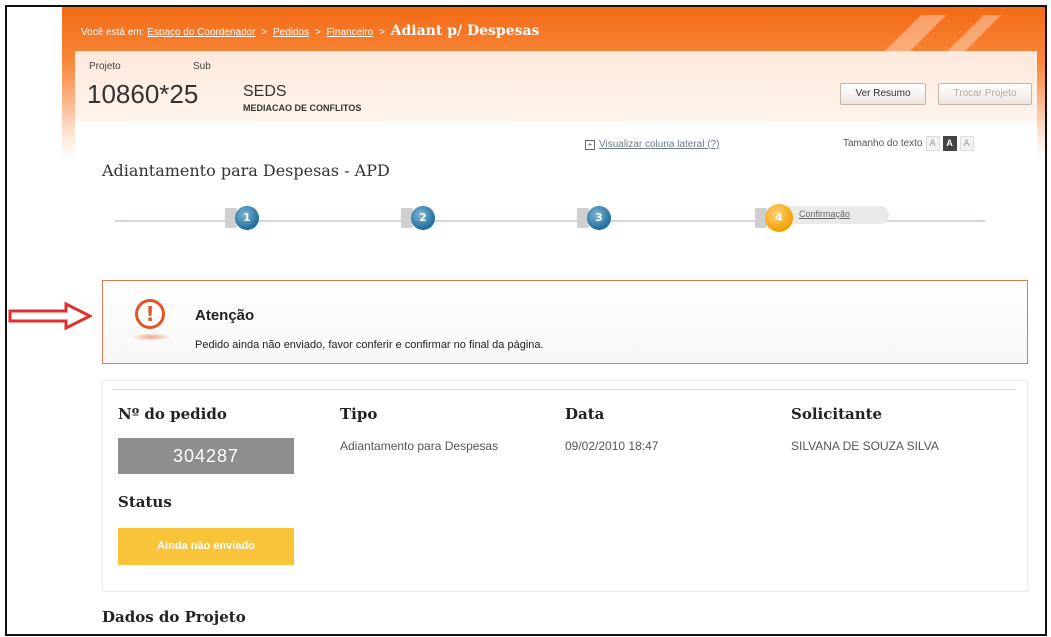  What do you see at coordinates (612, 446) in the screenshot?
I see `data-value: 09/02/2010 18:47` at bounding box center [612, 446].